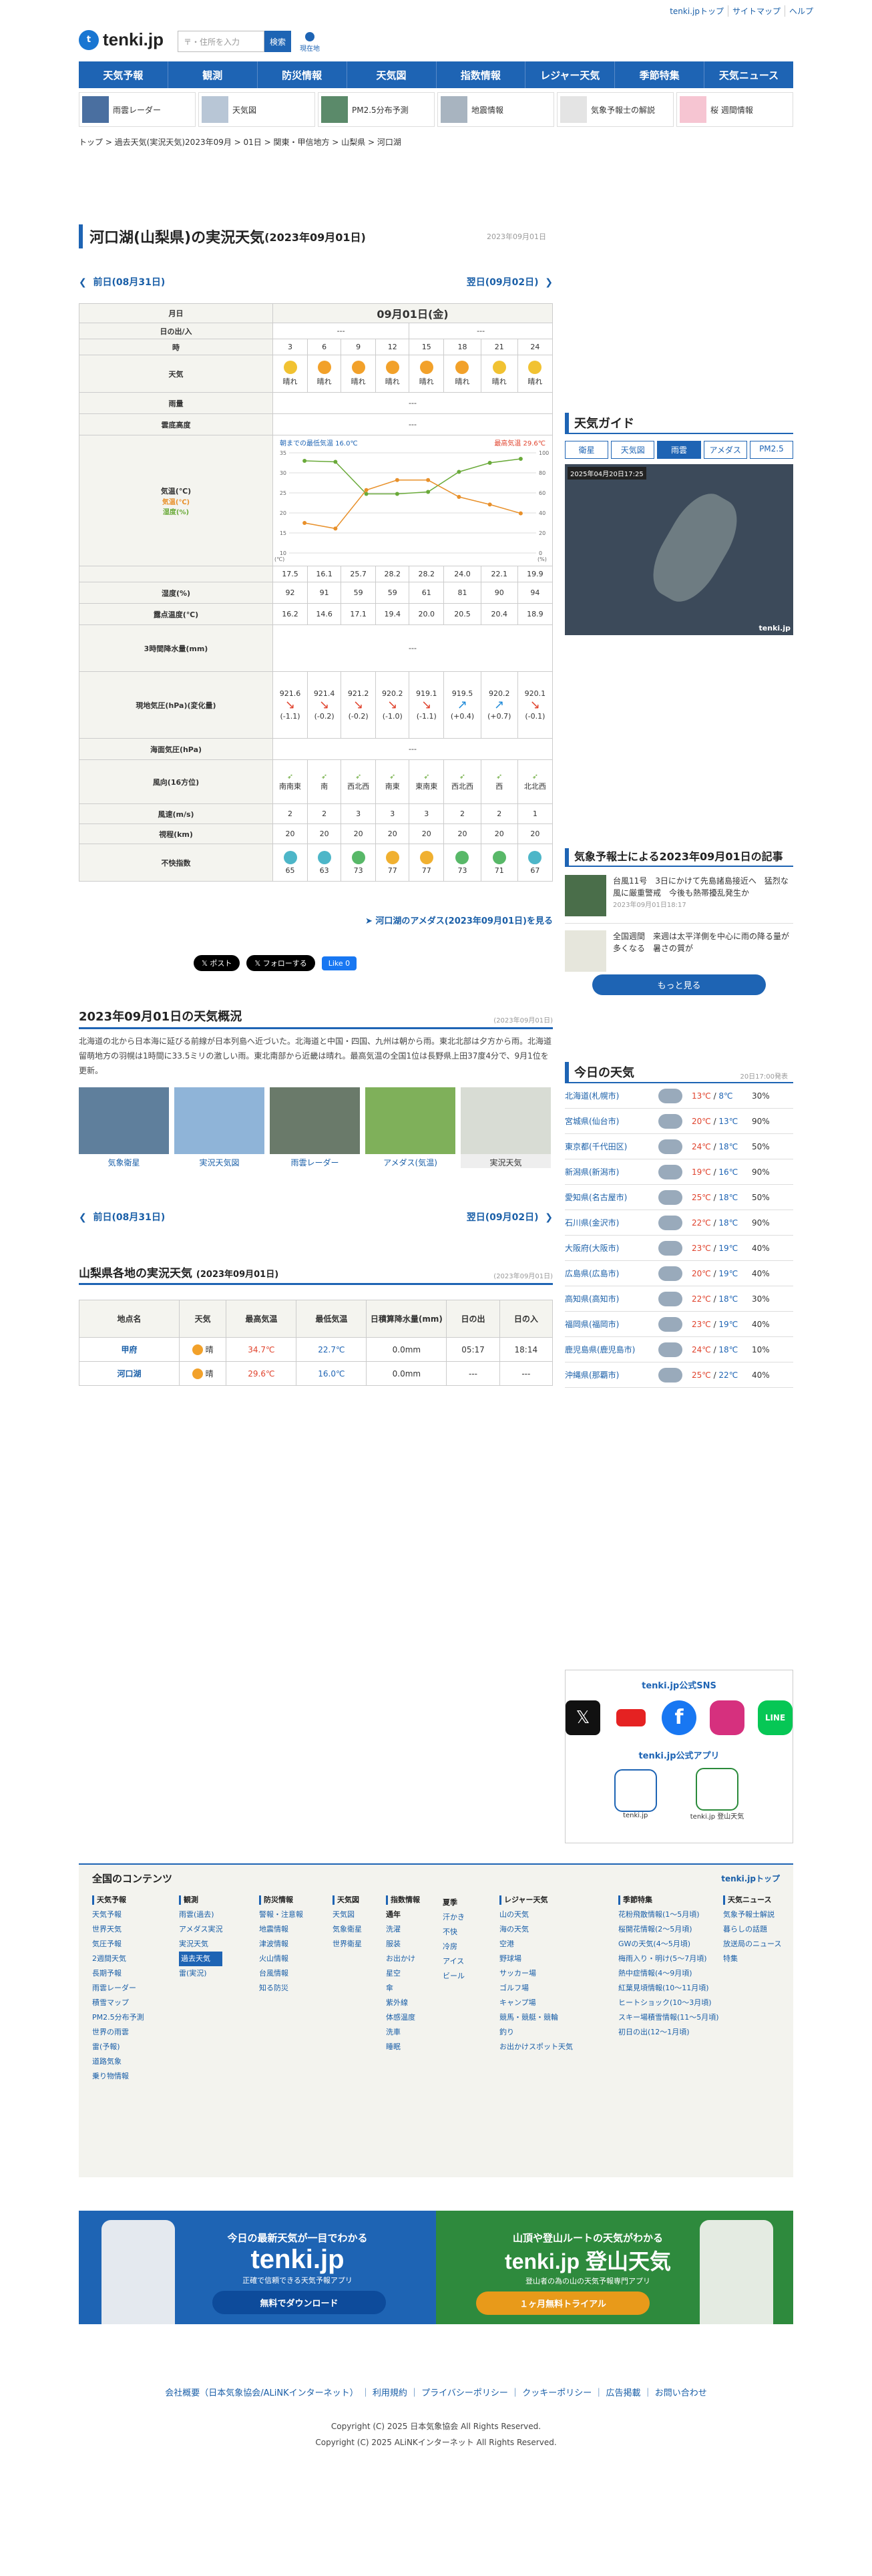  What do you see at coordinates (660, 74) in the screenshot?
I see `nav-season: 季節特集` at bounding box center [660, 74].